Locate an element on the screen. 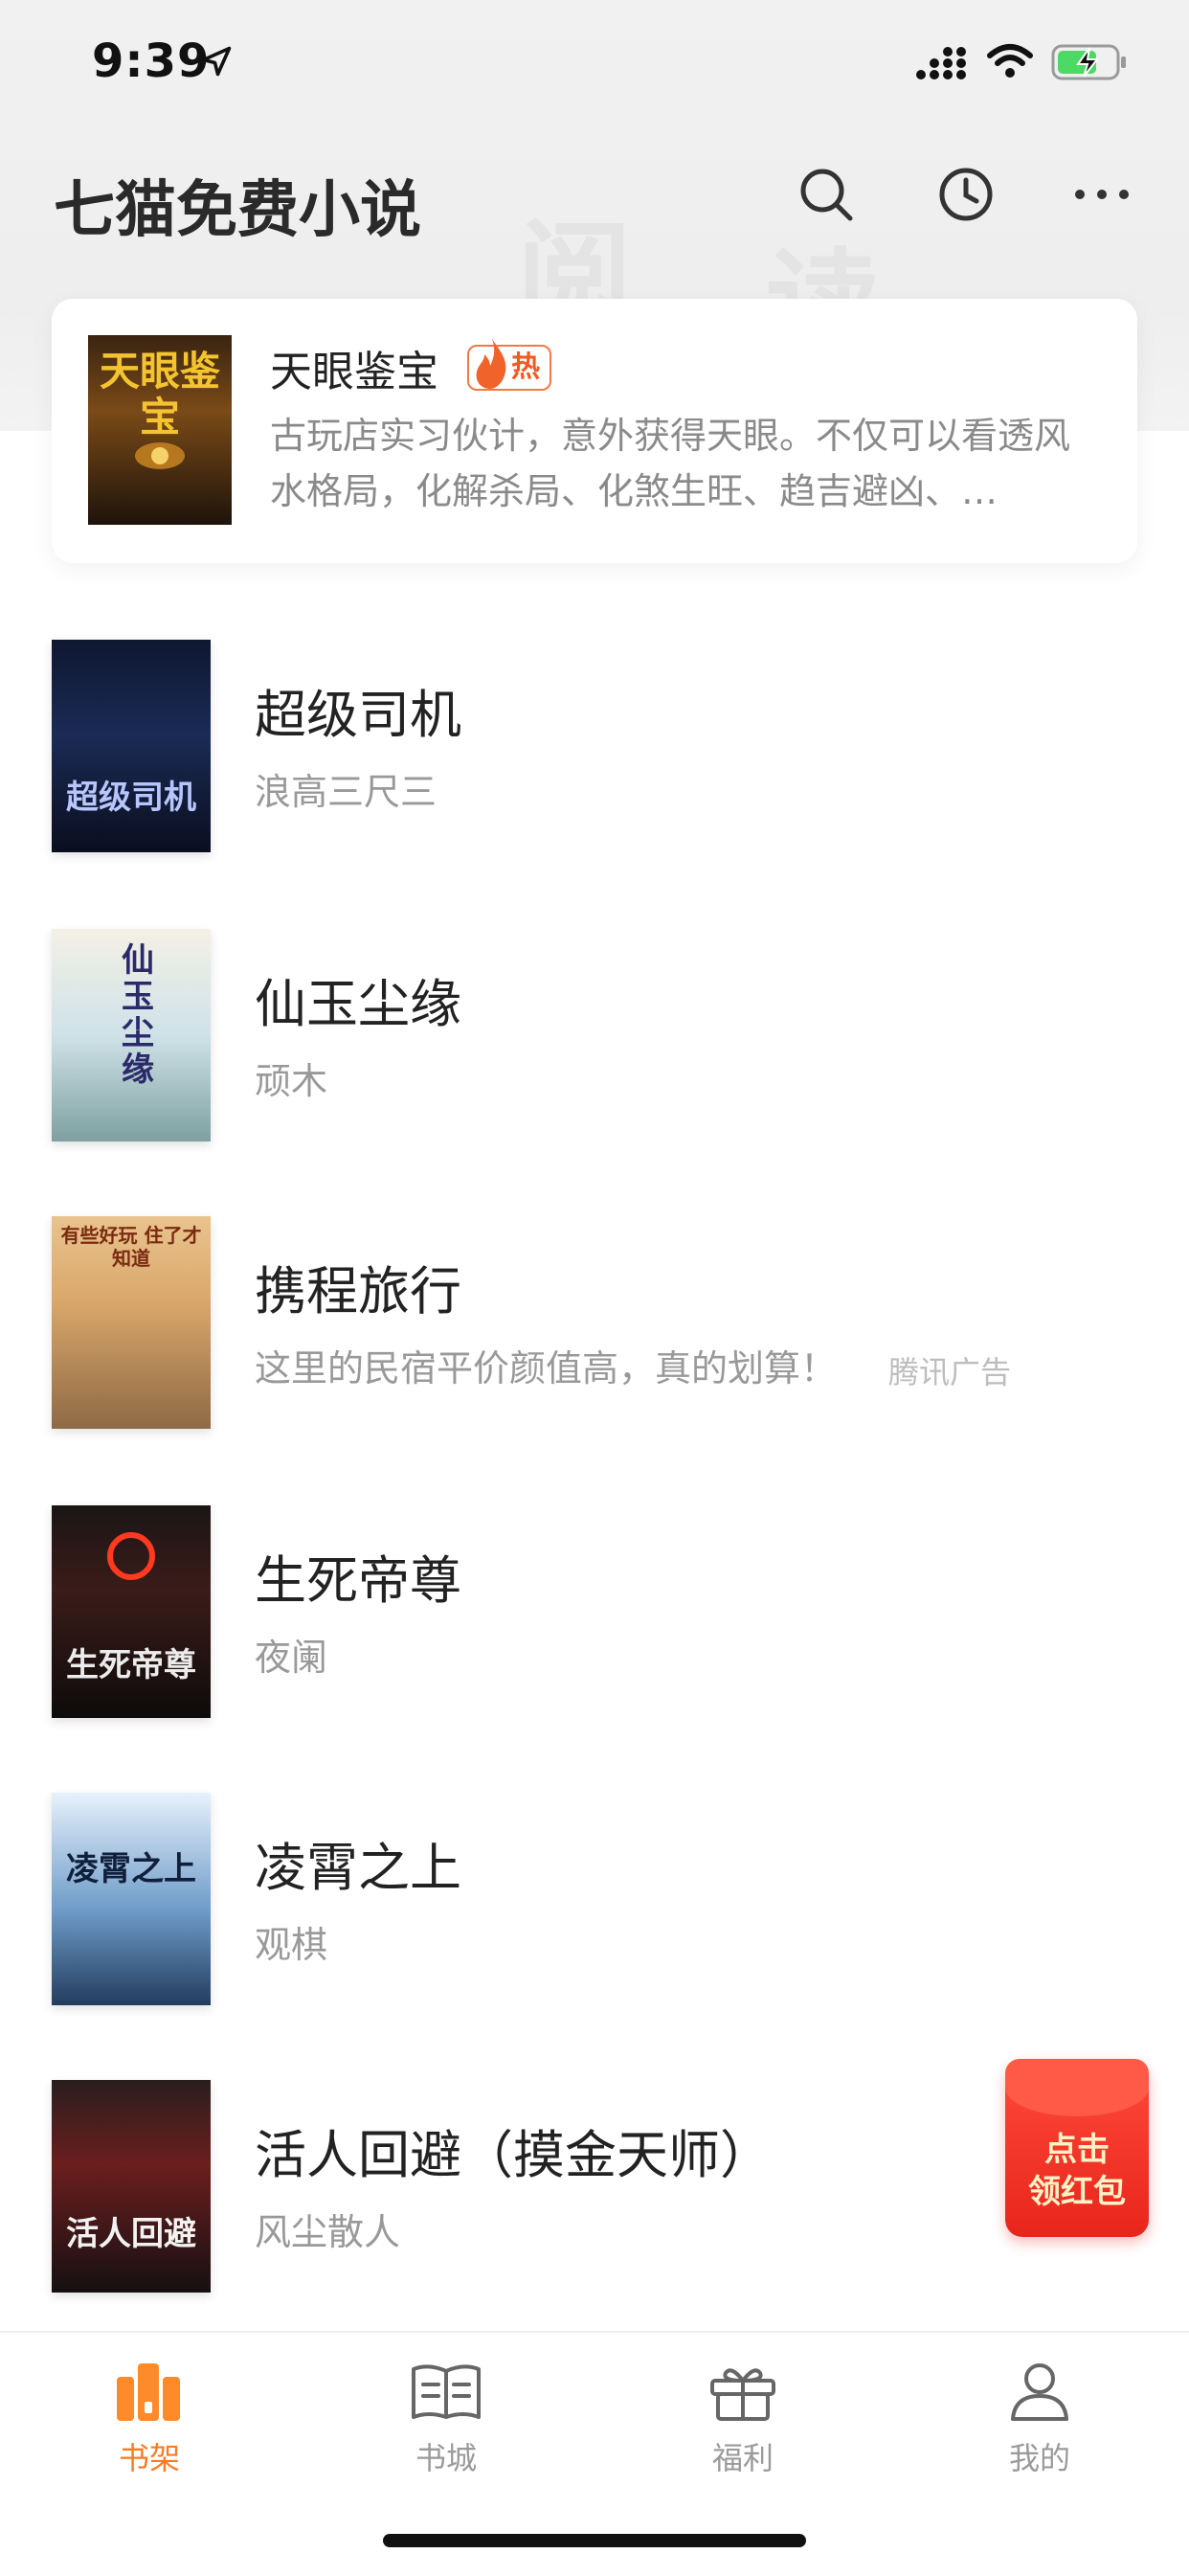  tab-label: 书架 is located at coordinates (149, 2458).